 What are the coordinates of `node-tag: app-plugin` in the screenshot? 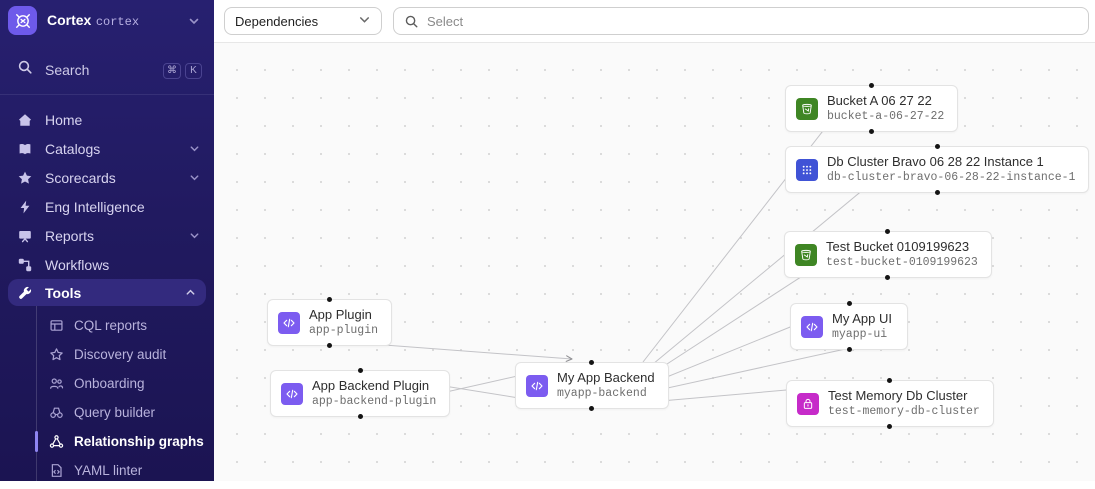 It's located at (344, 330).